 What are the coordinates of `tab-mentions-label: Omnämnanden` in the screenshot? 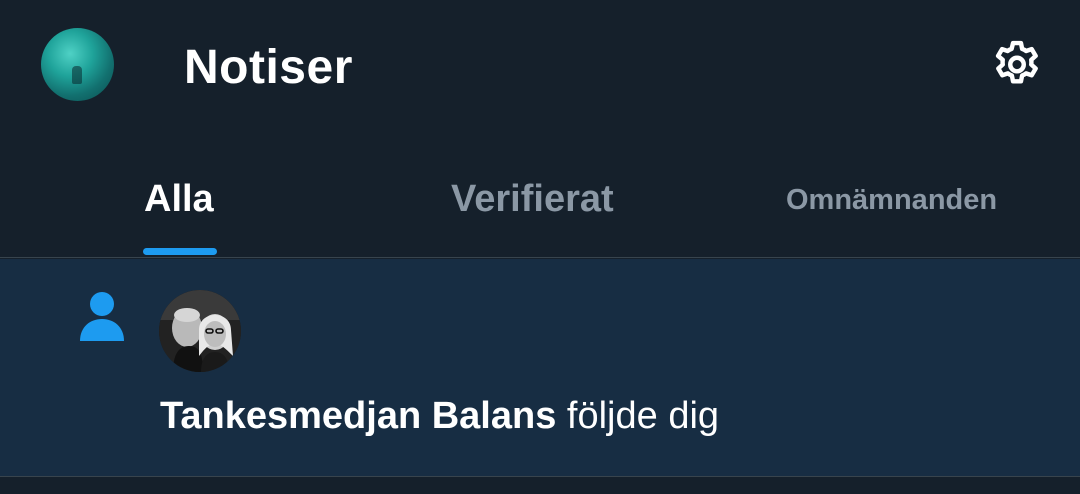 It's located at (892, 200).